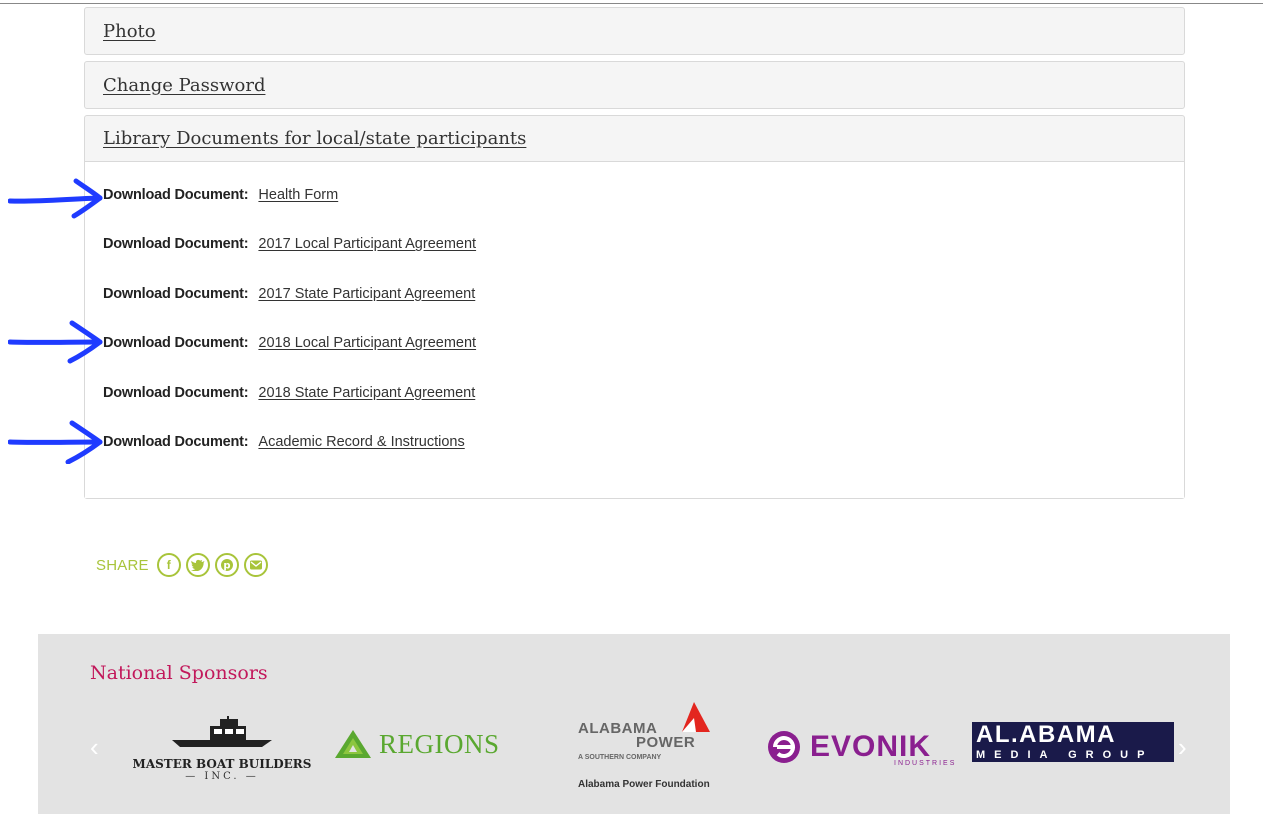 The height and width of the screenshot is (814, 1263). What do you see at coordinates (644, 784) in the screenshot?
I see `sponsor-foundation: Alabama Power Foundation` at bounding box center [644, 784].